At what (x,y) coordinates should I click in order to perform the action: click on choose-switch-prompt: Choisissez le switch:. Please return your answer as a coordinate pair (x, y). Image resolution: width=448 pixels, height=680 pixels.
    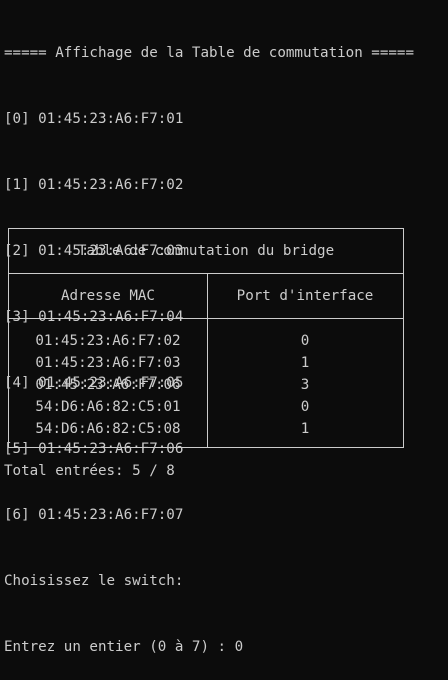
    Looking at the image, I should click on (94, 581).